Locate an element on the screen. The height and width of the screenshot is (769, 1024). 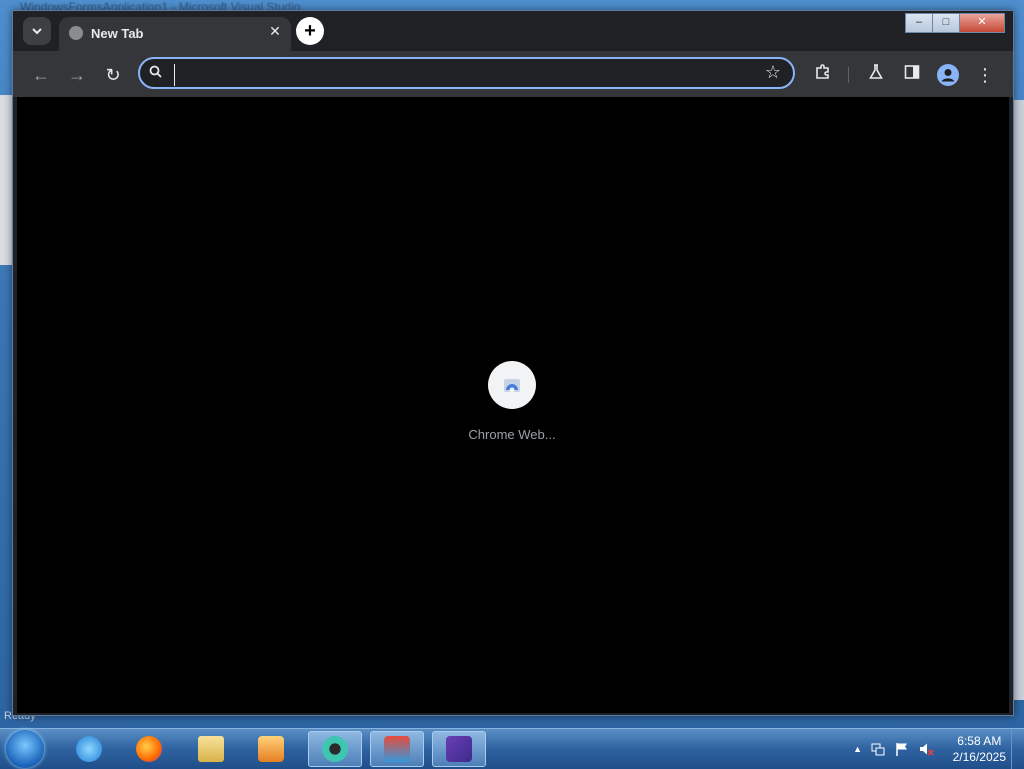
globe-icon is located at coordinates (76, 33).